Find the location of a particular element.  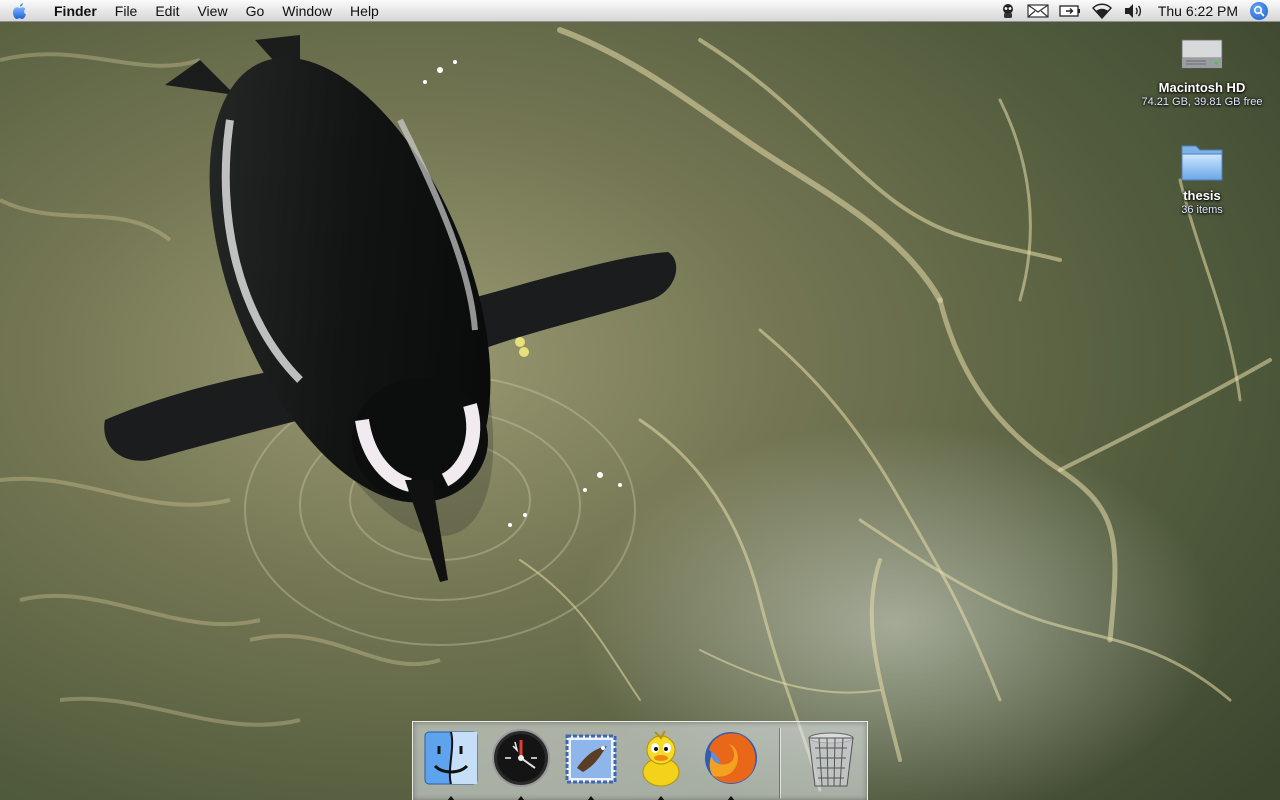

menu-edit: Edit is located at coordinates (167, 11).